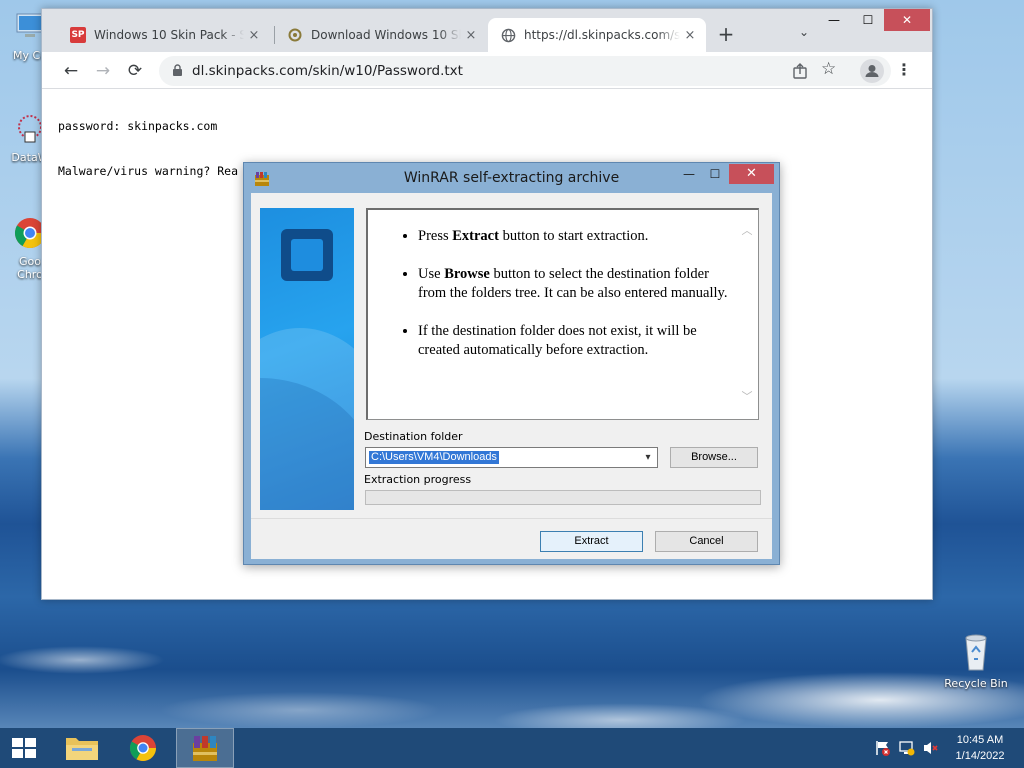 Image resolution: width=1024 pixels, height=768 pixels. Describe the element at coordinates (907, 20) in the screenshot. I see `window-close-button: ✕` at that location.